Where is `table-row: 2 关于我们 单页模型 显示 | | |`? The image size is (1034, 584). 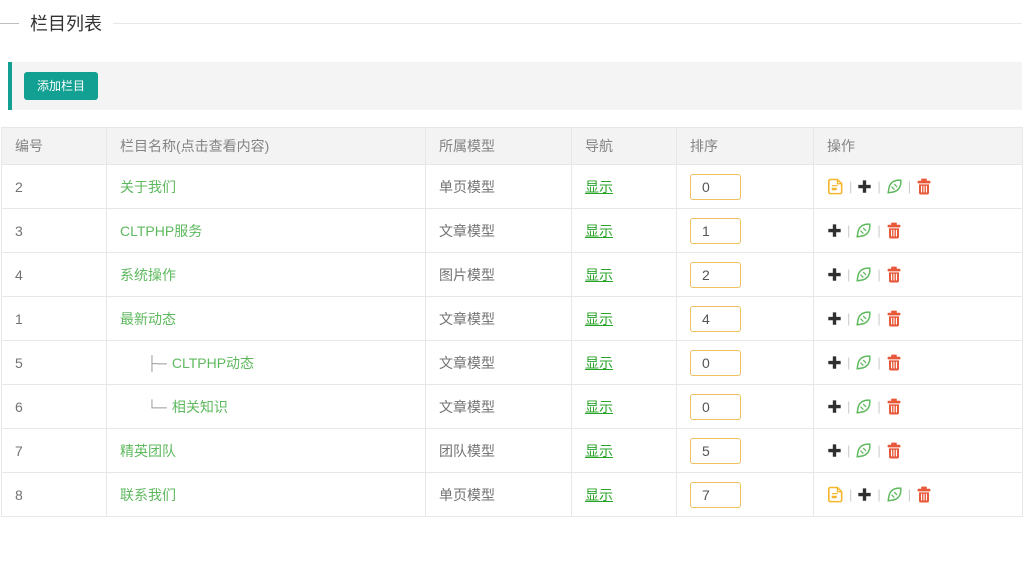
table-row: 2 关于我们 单页模型 显示 | | | is located at coordinates (512, 186).